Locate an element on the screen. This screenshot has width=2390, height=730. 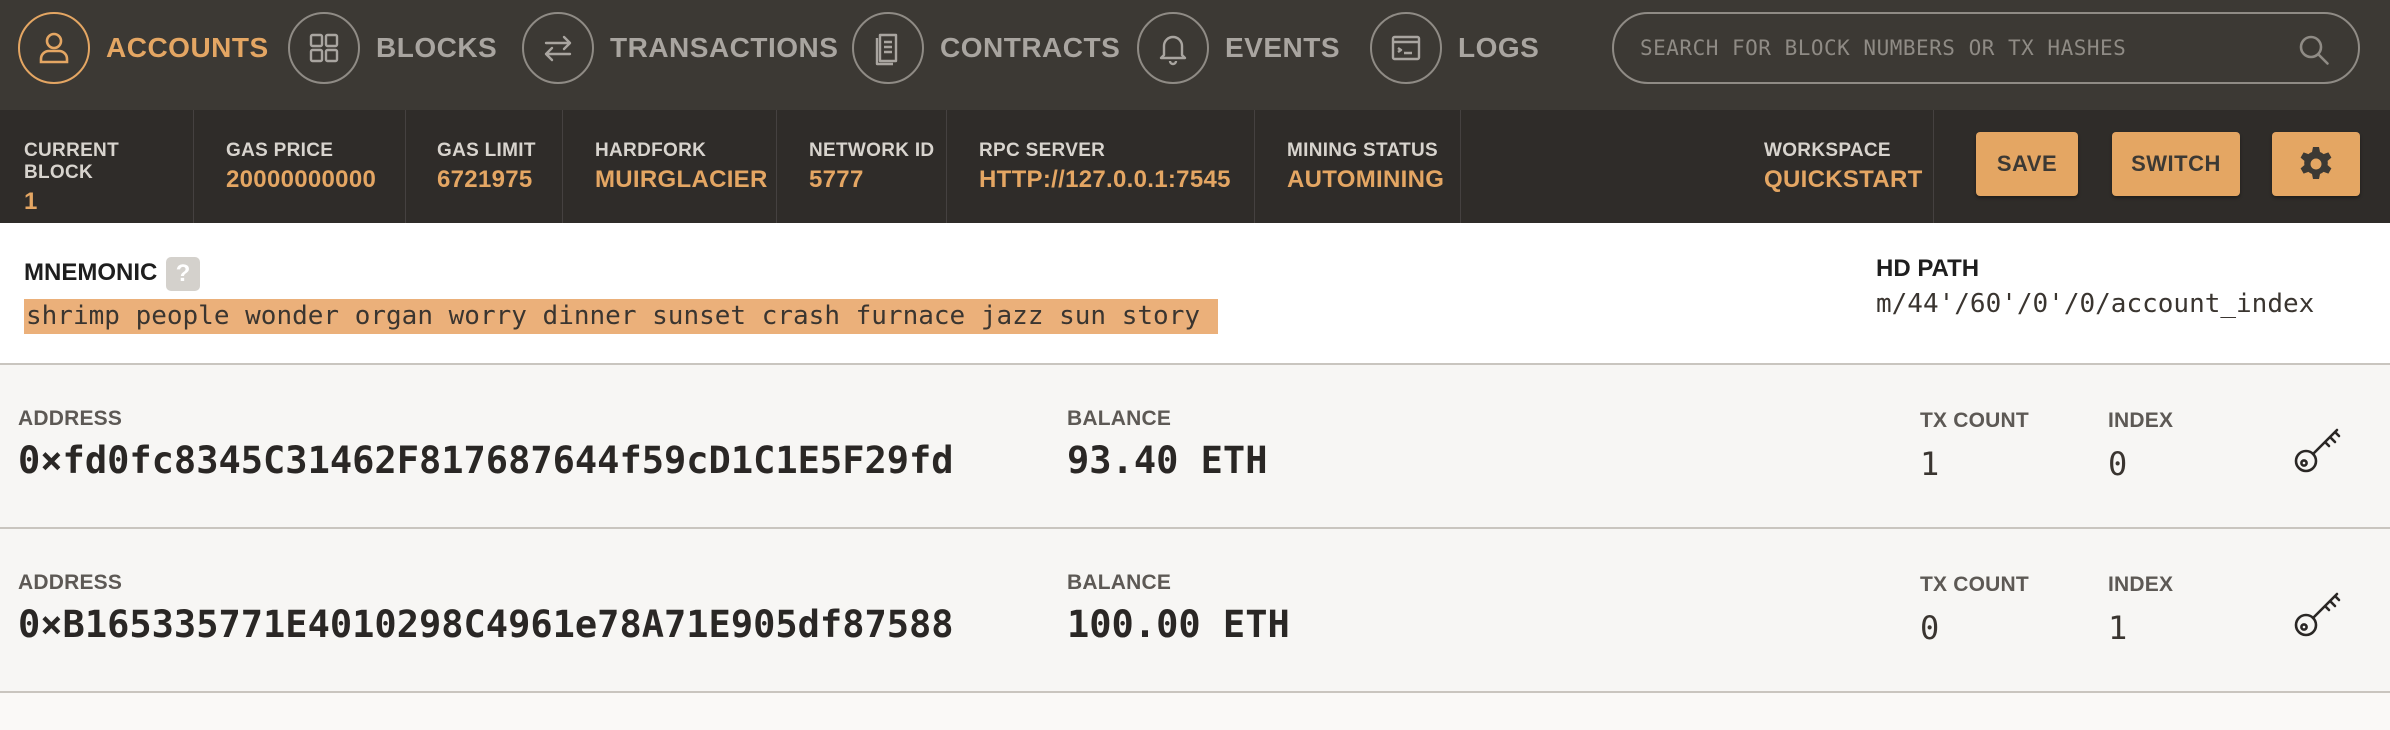
nav-transactions: TRANSACTIONS is located at coordinates (680, 48).